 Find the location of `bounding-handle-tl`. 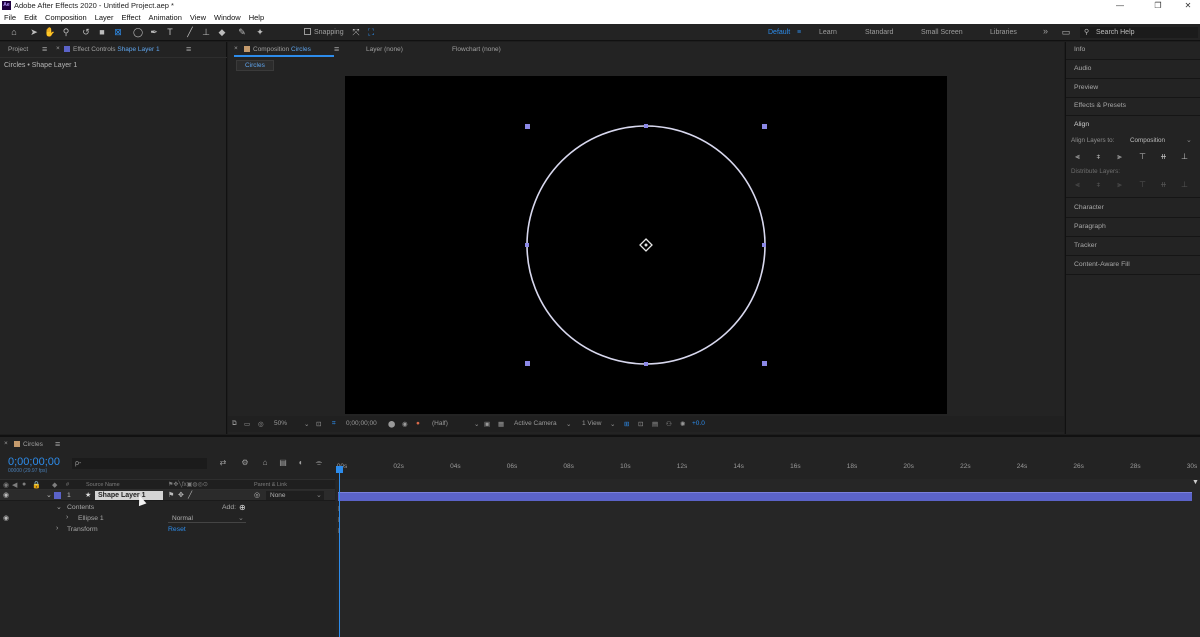

bounding-handle-tl is located at coordinates (527, 126).